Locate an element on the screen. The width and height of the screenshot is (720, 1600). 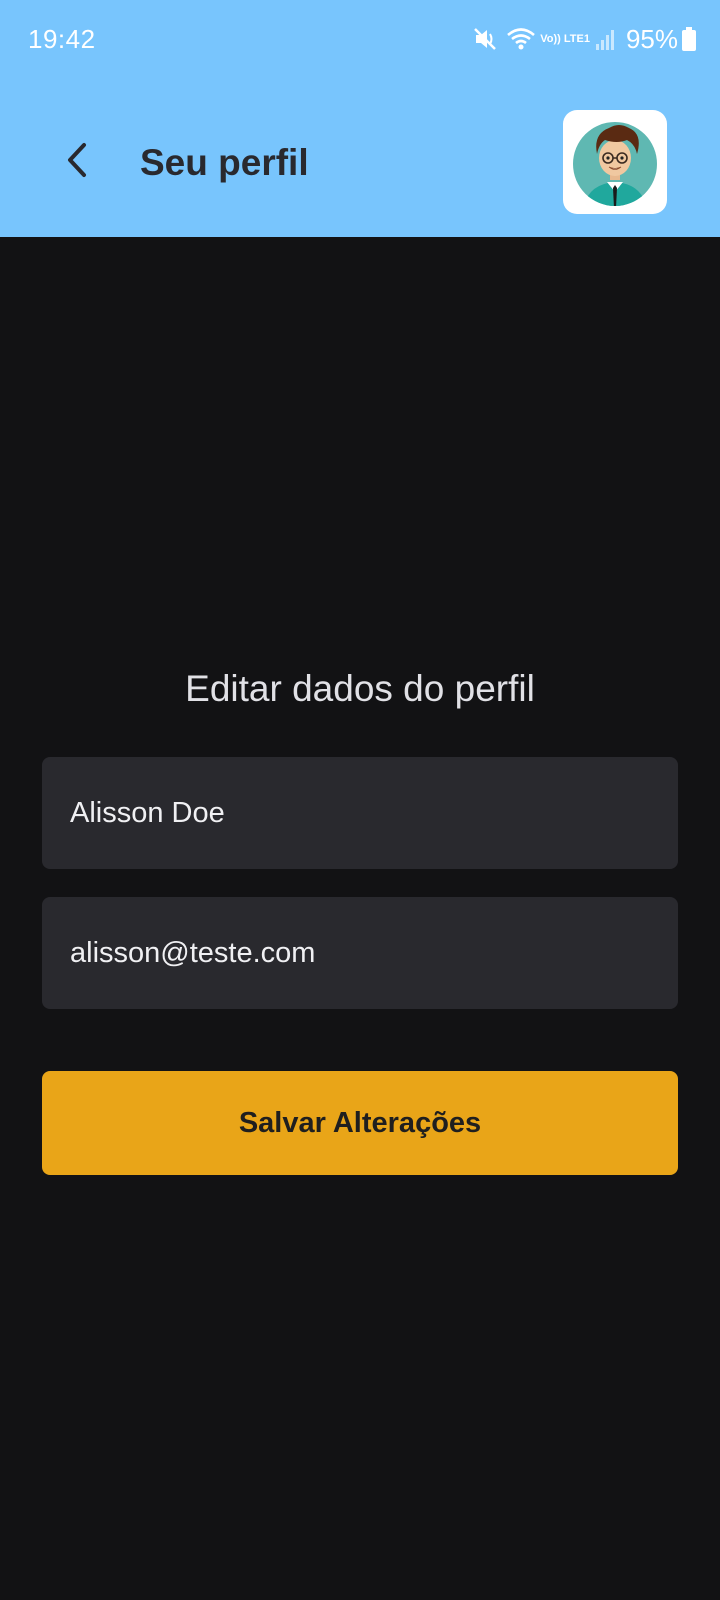
avatar is located at coordinates (615, 162).